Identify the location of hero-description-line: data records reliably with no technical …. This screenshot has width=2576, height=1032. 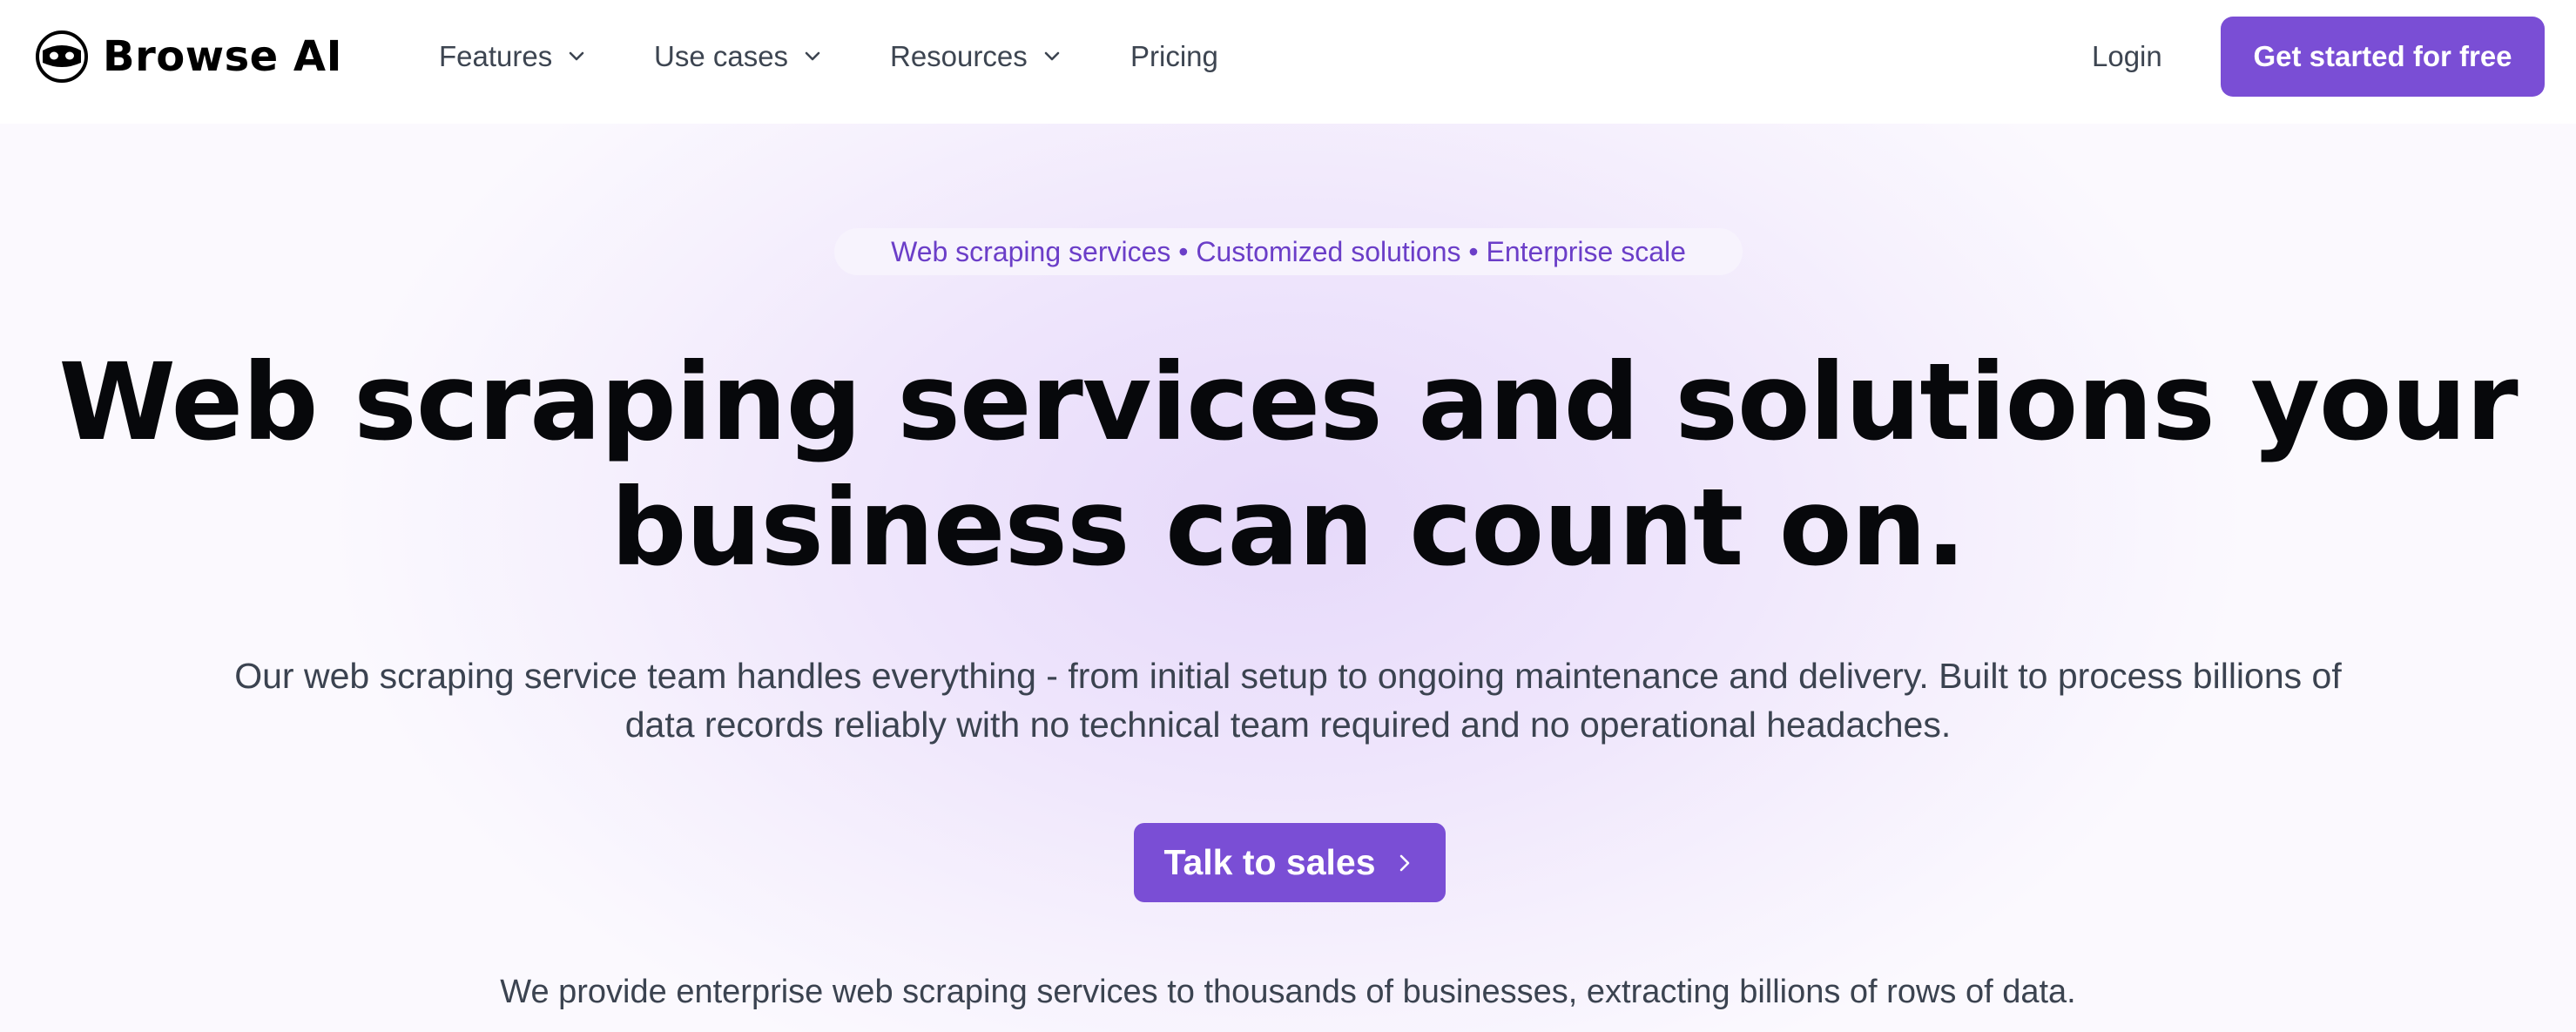
(1288, 725).